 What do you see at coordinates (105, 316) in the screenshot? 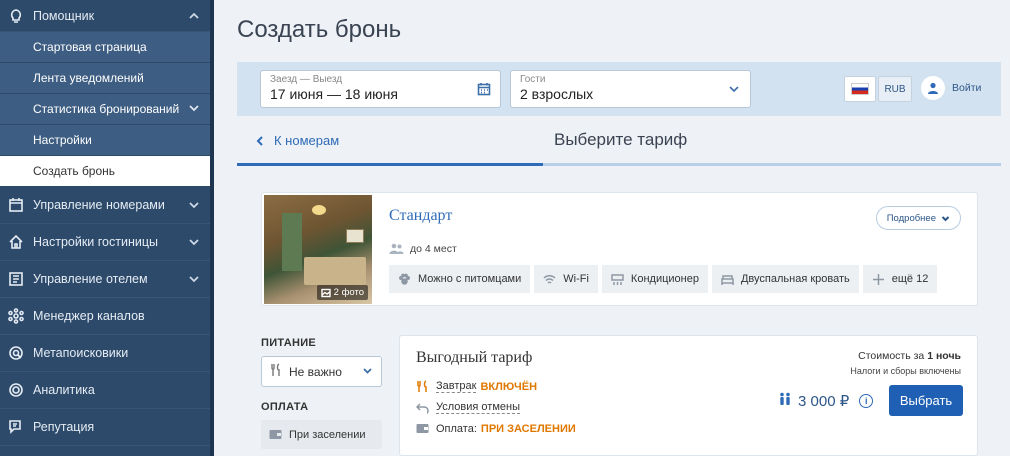
I see `sidebar-item-channel-manager: Менеджер каналов` at bounding box center [105, 316].